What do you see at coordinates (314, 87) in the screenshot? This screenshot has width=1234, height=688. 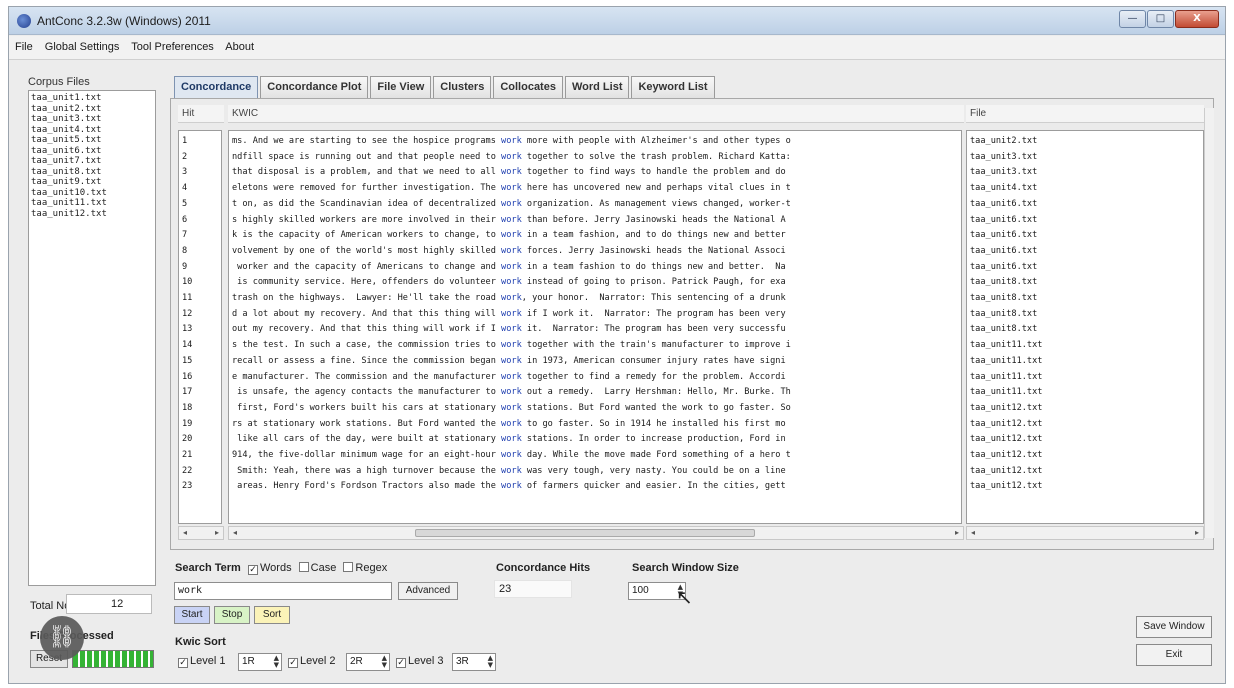 I see `tab-concordance-plot: Concordance Plot` at bounding box center [314, 87].